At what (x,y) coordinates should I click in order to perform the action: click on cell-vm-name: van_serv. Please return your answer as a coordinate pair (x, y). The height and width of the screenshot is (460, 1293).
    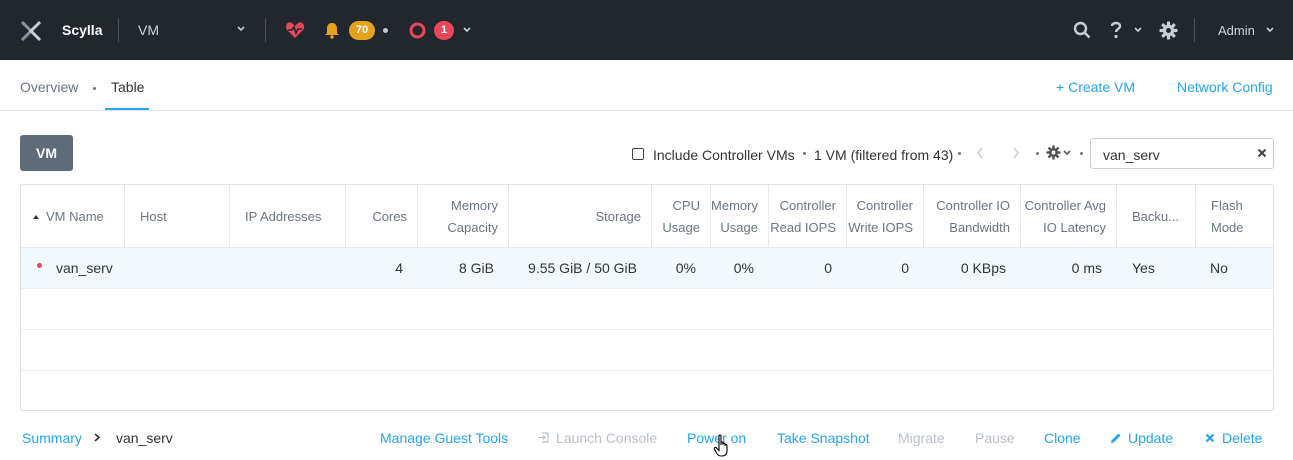
    Looking at the image, I should click on (84, 268).